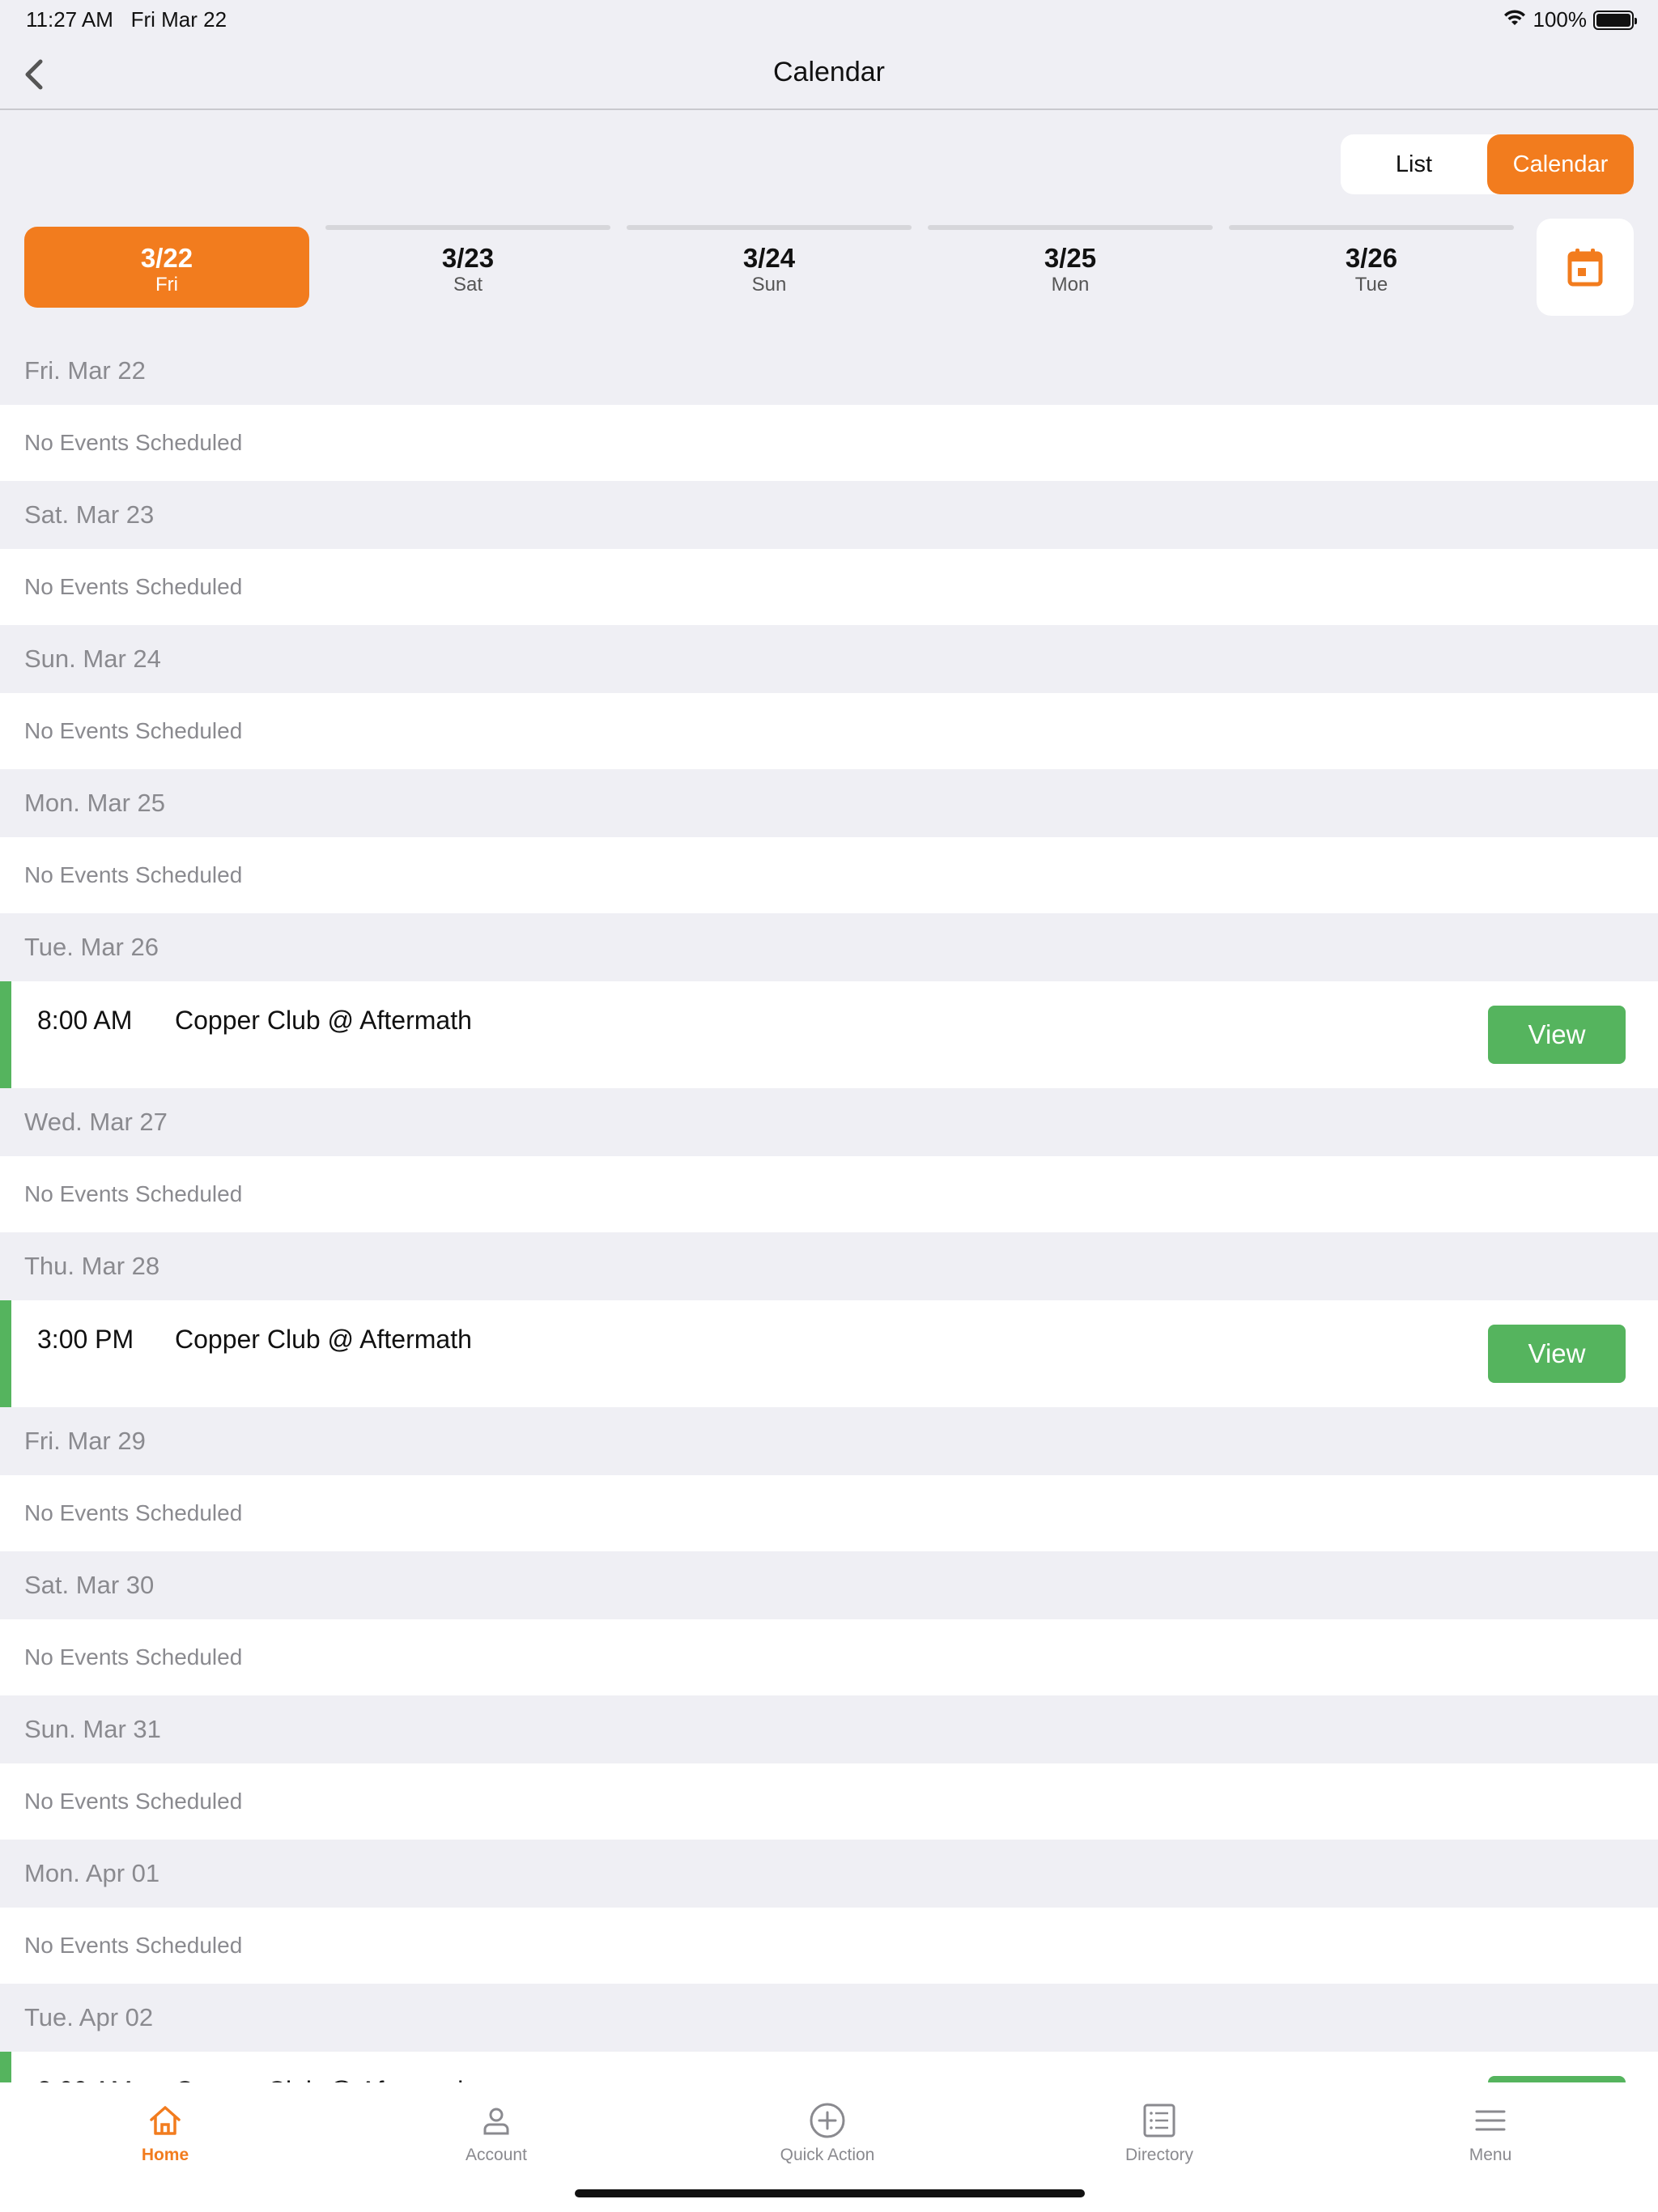 This screenshot has height=2212, width=1658. Describe the element at coordinates (829, 947) in the screenshot. I see `day-header: Tue. Mar 26` at that location.